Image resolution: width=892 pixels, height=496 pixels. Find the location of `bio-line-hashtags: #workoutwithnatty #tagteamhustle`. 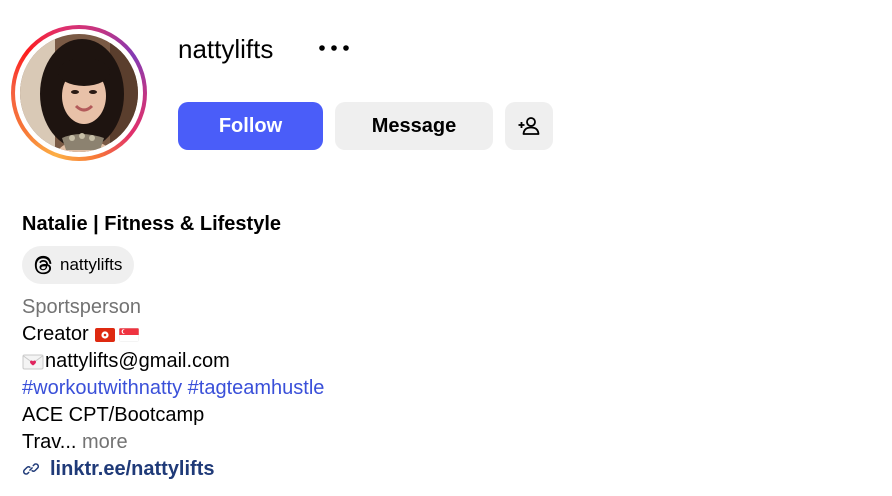

bio-line-hashtags: #workoutwithnatty #tagteamhustle is located at coordinates (173, 388).